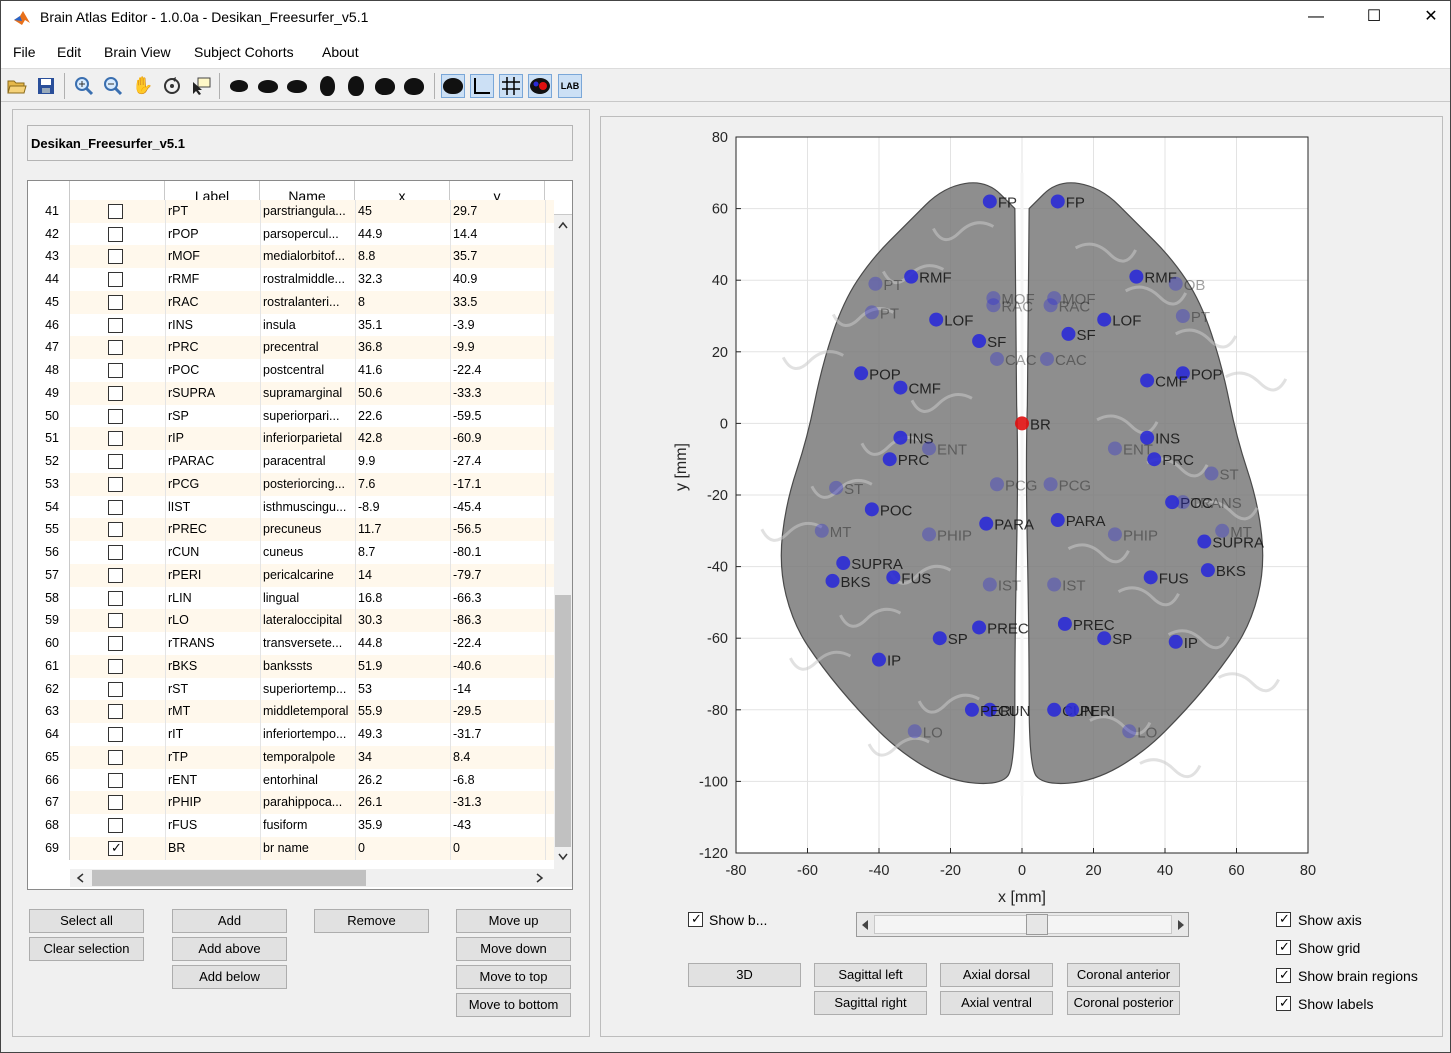 This screenshot has width=1451, height=1053. I want to click on cell-label: rPARAC, so click(214, 461).